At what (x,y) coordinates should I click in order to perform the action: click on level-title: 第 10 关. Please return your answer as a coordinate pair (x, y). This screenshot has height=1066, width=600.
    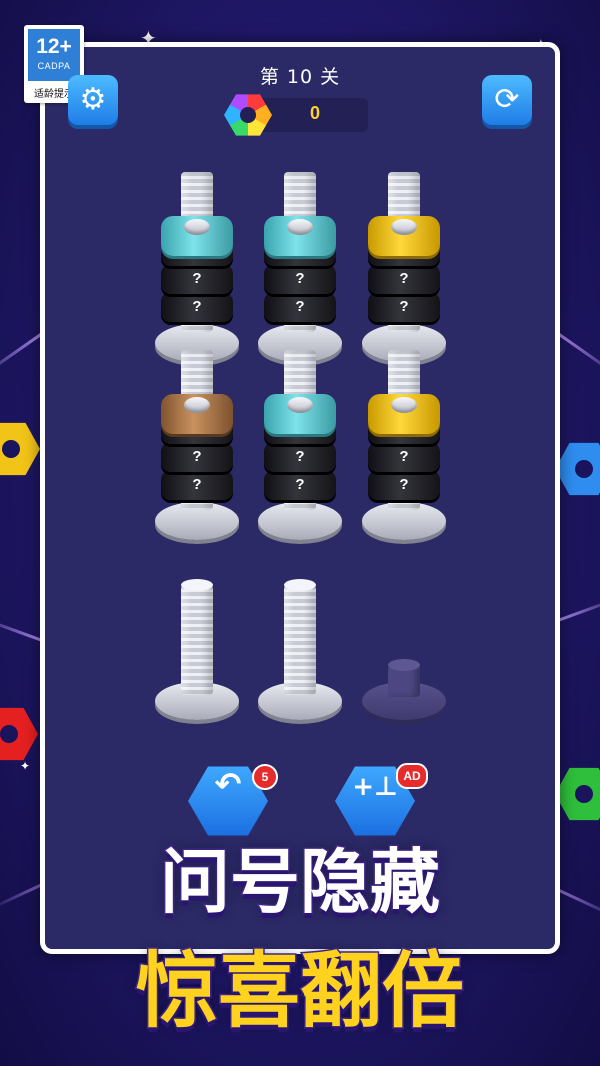
    Looking at the image, I should click on (300, 77).